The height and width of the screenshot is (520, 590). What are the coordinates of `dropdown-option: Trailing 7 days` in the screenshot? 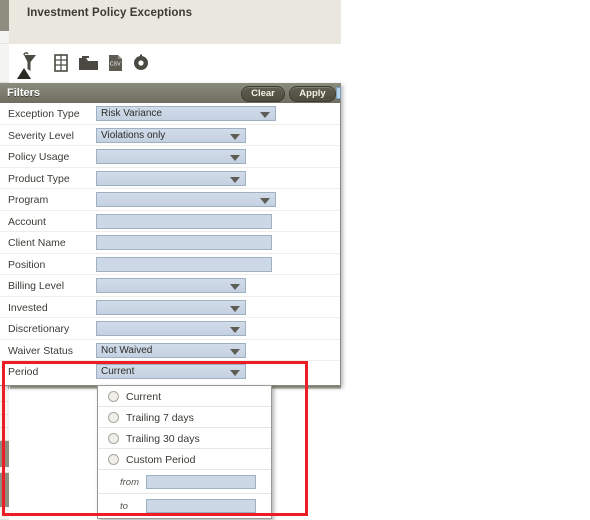 It's located at (184, 417).